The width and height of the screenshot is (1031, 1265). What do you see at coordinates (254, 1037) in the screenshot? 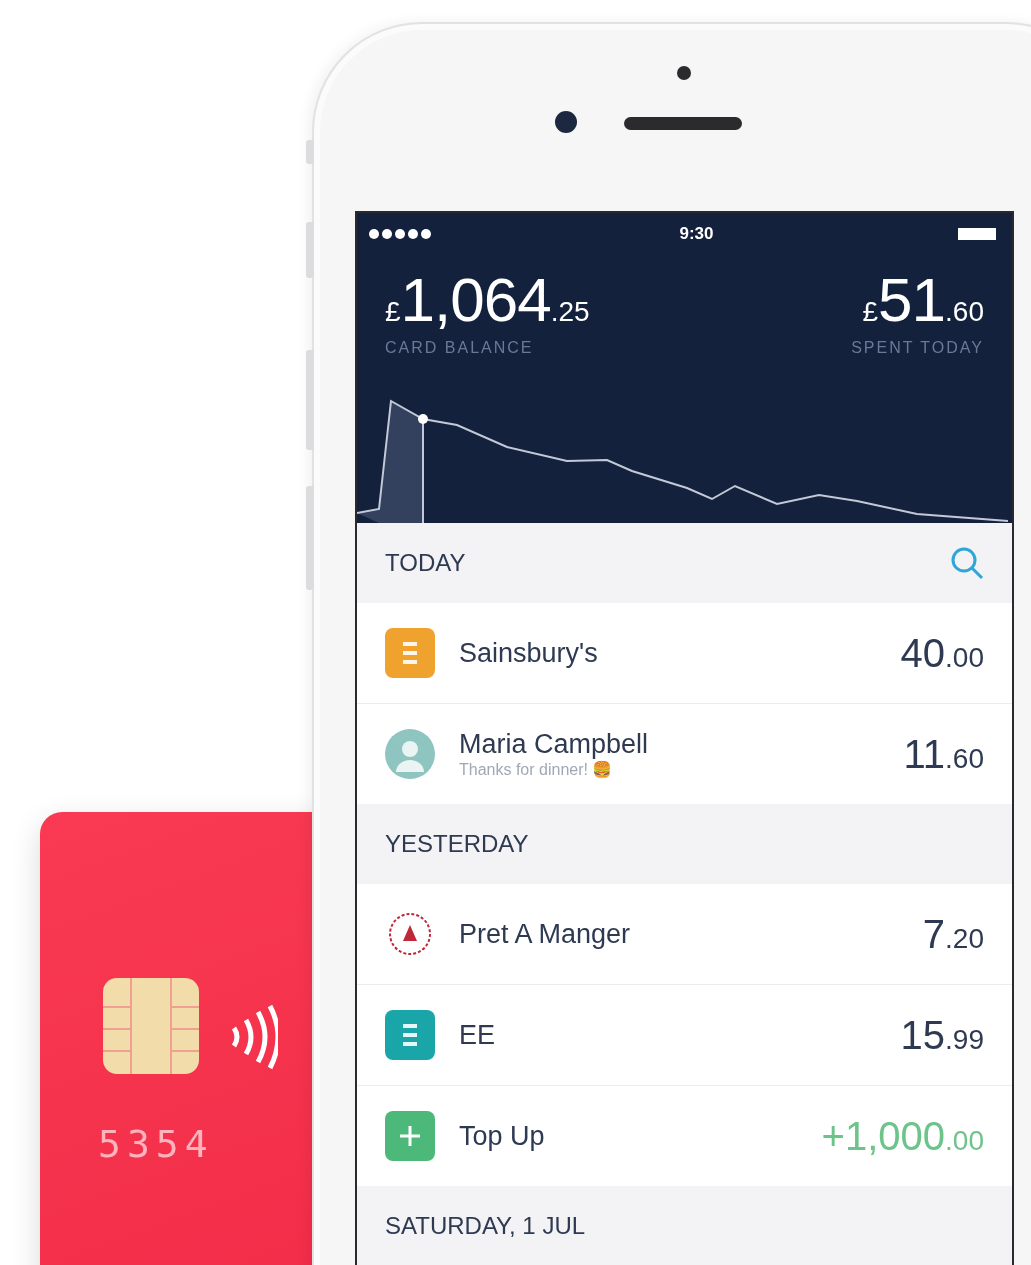
I see `contactless-icon` at bounding box center [254, 1037].